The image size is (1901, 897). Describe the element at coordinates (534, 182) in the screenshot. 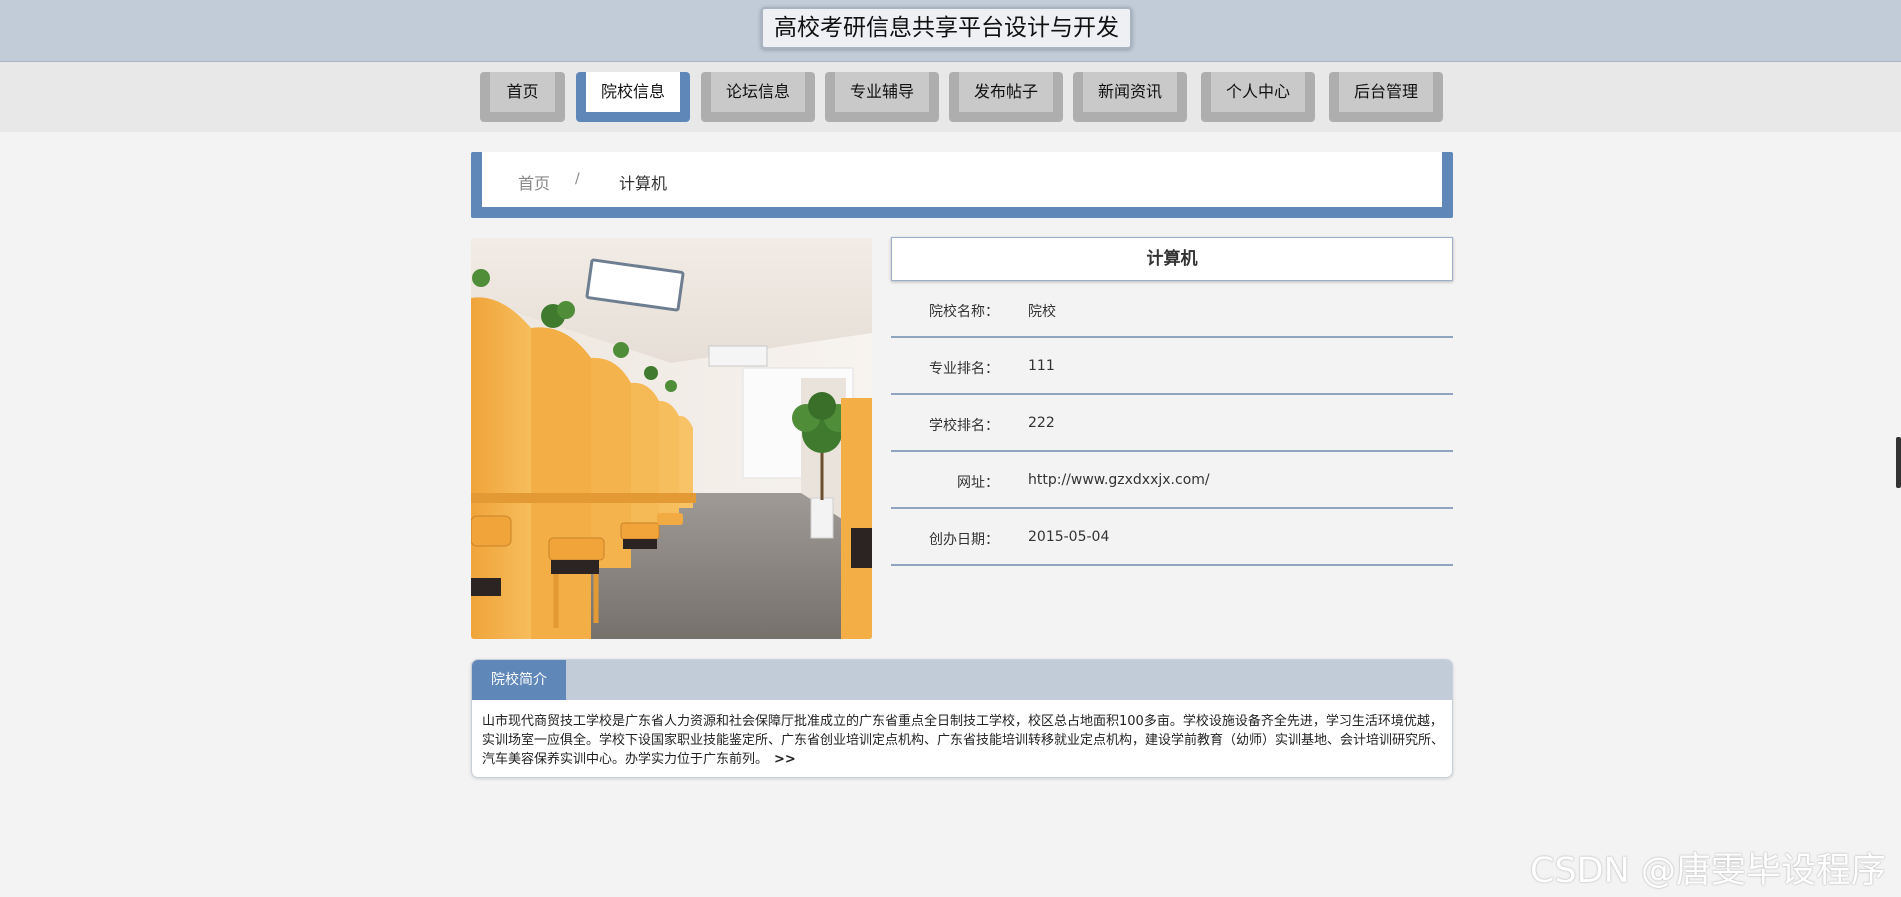

I see `breadcrumb-home-link: 首页` at that location.